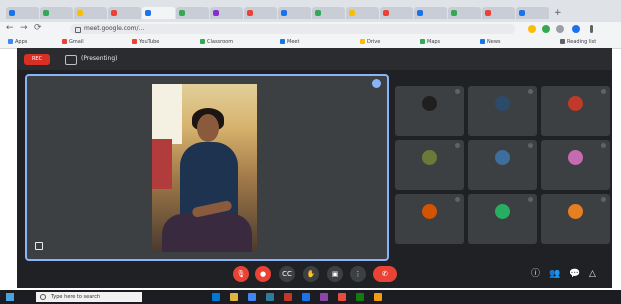  What do you see at coordinates (574, 274) in the screenshot?
I see `chat-icon: 💬` at bounding box center [574, 274].